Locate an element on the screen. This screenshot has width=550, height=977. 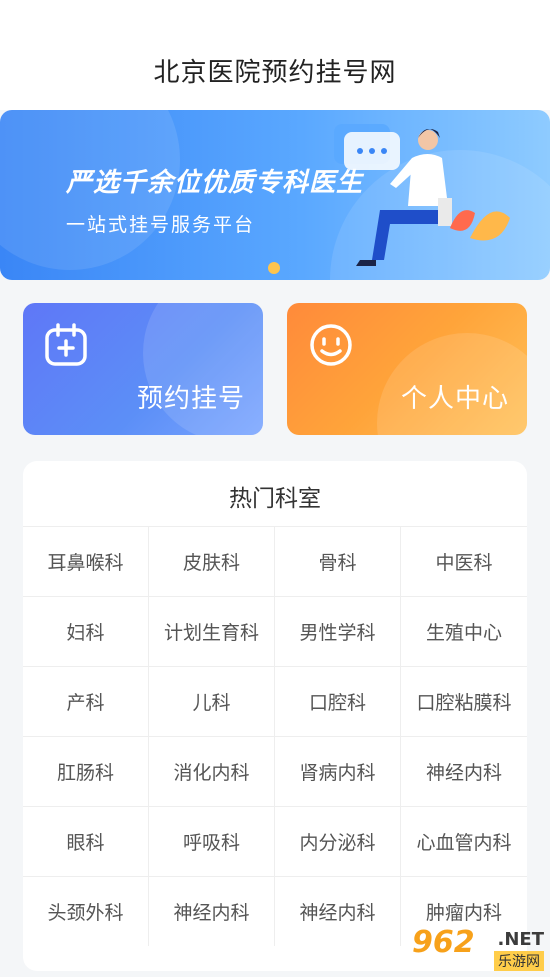
department-item: 计划生育科 is located at coordinates (212, 631).